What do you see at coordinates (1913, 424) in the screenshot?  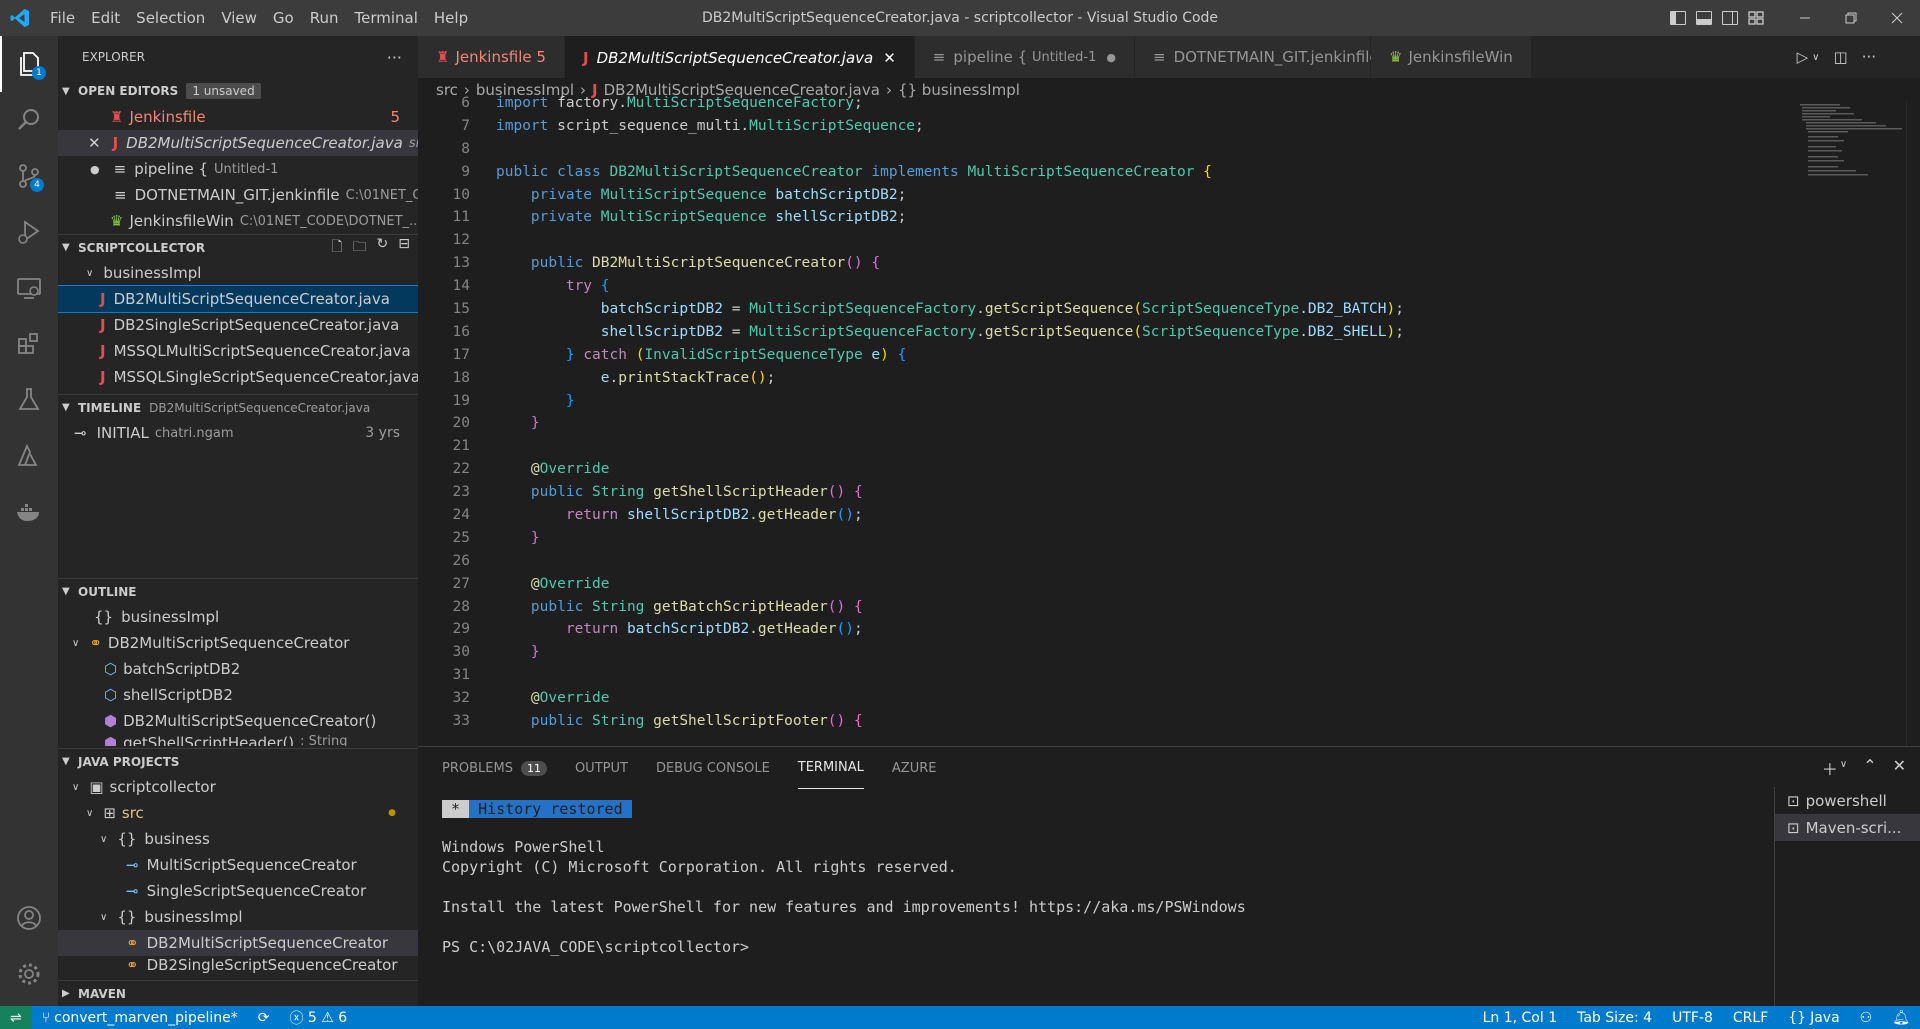 I see `editor-scrollbar` at bounding box center [1913, 424].